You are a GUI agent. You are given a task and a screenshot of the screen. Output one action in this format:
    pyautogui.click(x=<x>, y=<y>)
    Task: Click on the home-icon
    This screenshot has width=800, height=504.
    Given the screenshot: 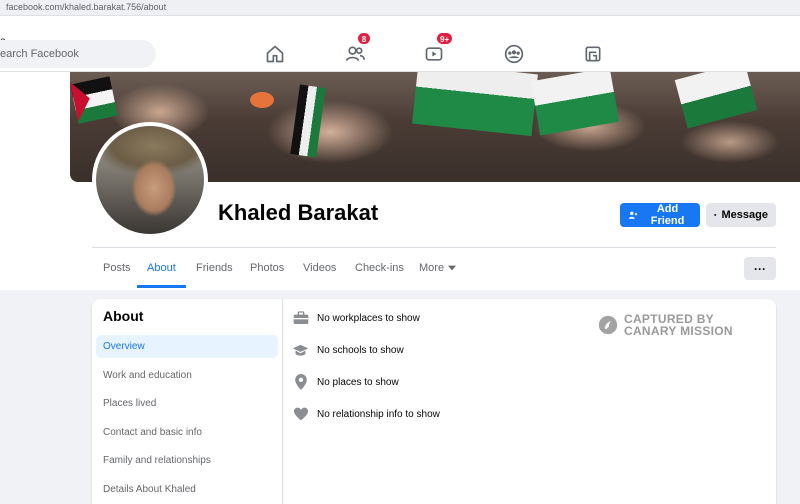 What is the action you would take?
    pyautogui.click(x=275, y=54)
    